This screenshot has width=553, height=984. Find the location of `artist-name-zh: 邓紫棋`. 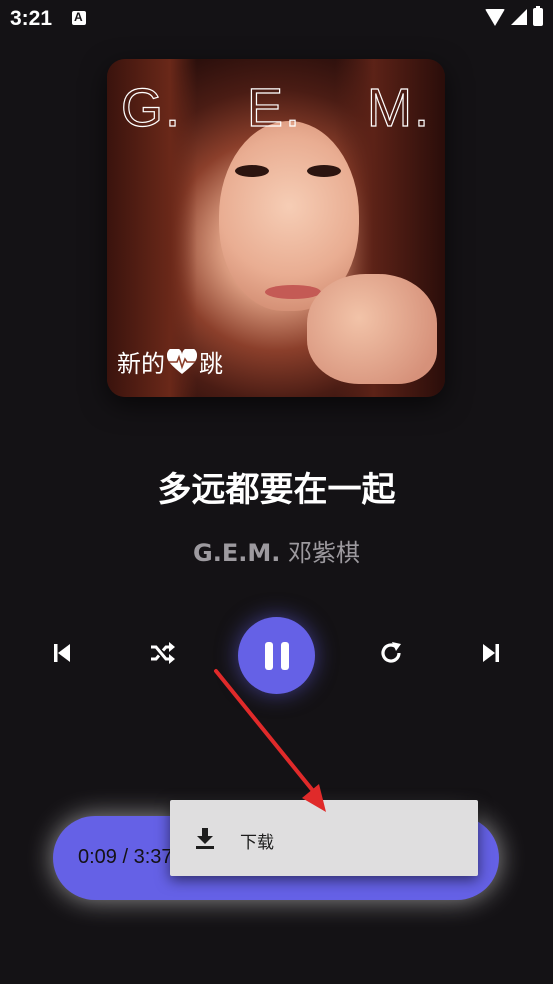

artist-name-zh: 邓紫棋 is located at coordinates (323, 553).